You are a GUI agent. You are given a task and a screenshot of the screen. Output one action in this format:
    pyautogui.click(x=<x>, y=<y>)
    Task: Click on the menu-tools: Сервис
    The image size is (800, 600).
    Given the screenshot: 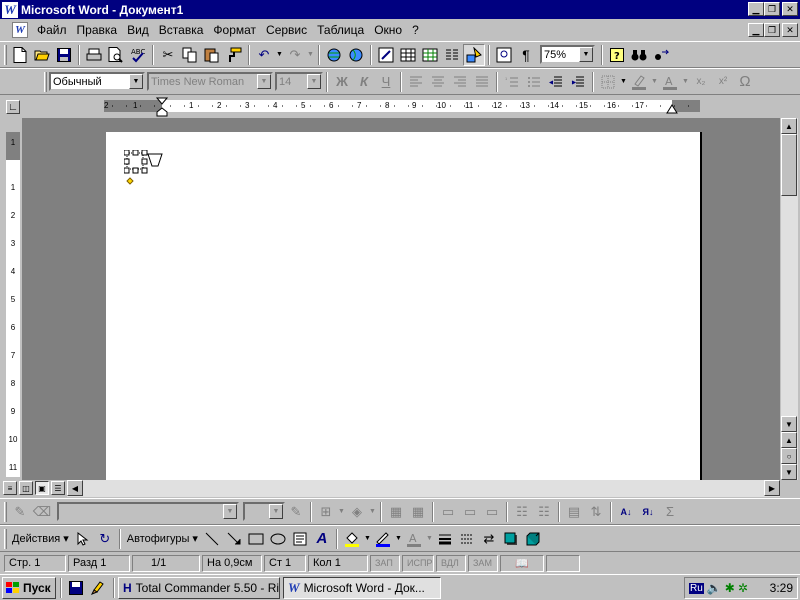 What is the action you would take?
    pyautogui.click(x=286, y=30)
    